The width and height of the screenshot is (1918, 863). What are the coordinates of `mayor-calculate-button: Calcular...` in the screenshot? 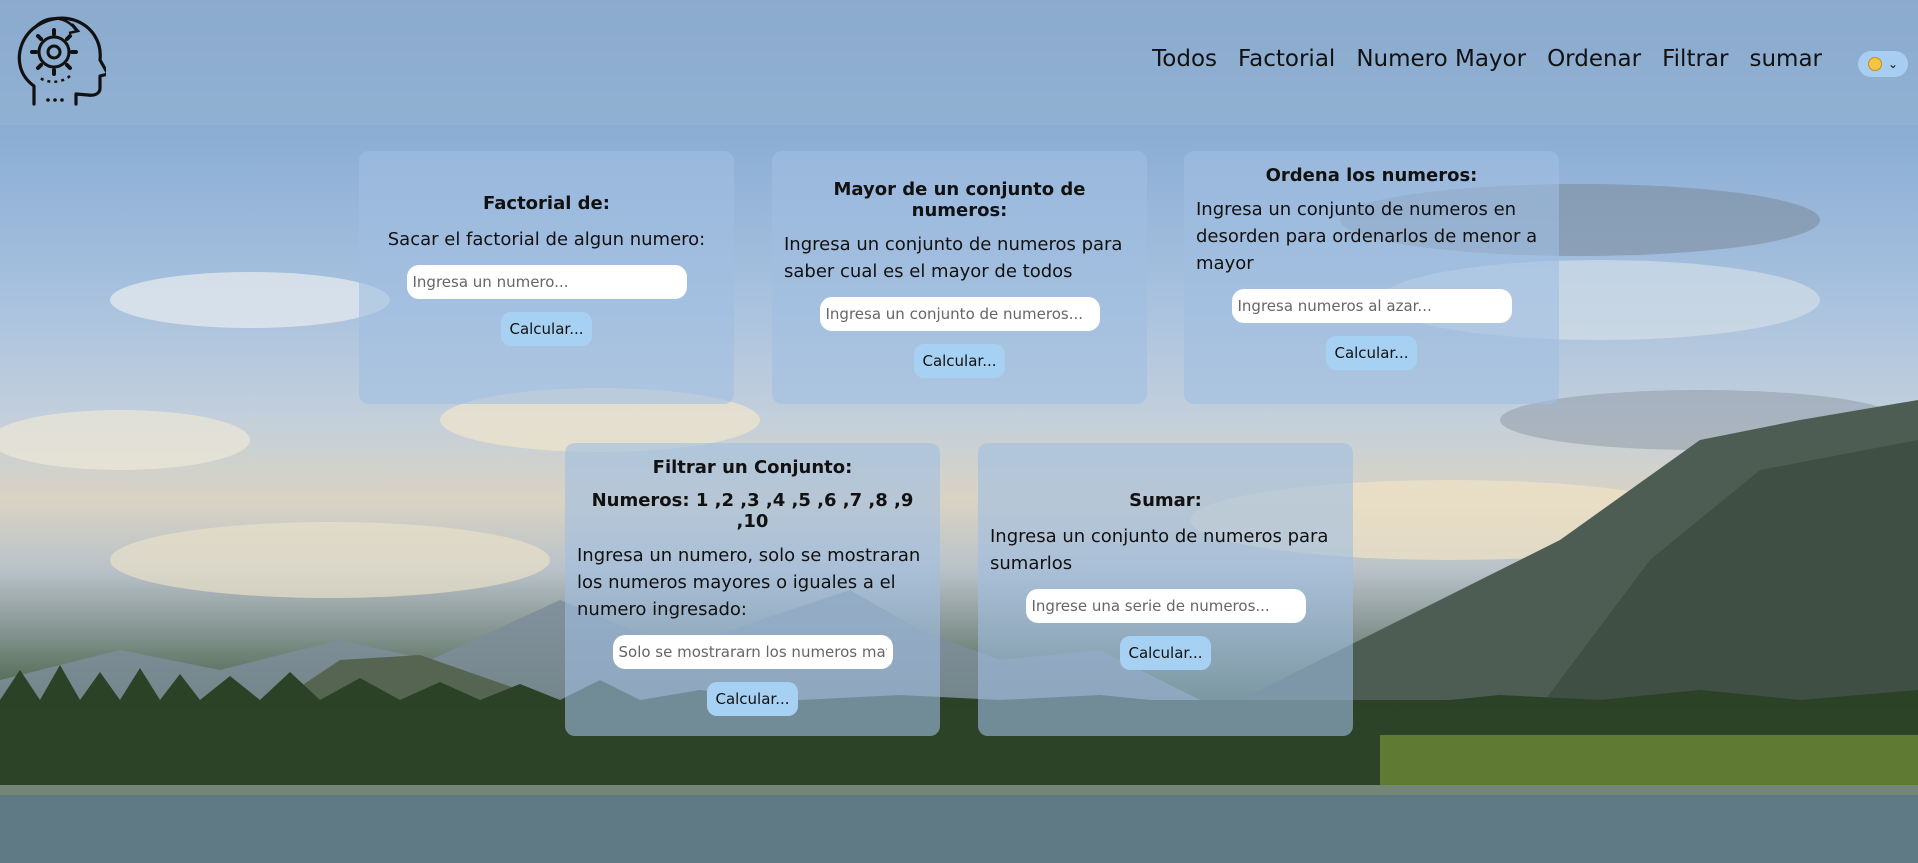 It's located at (959, 361).